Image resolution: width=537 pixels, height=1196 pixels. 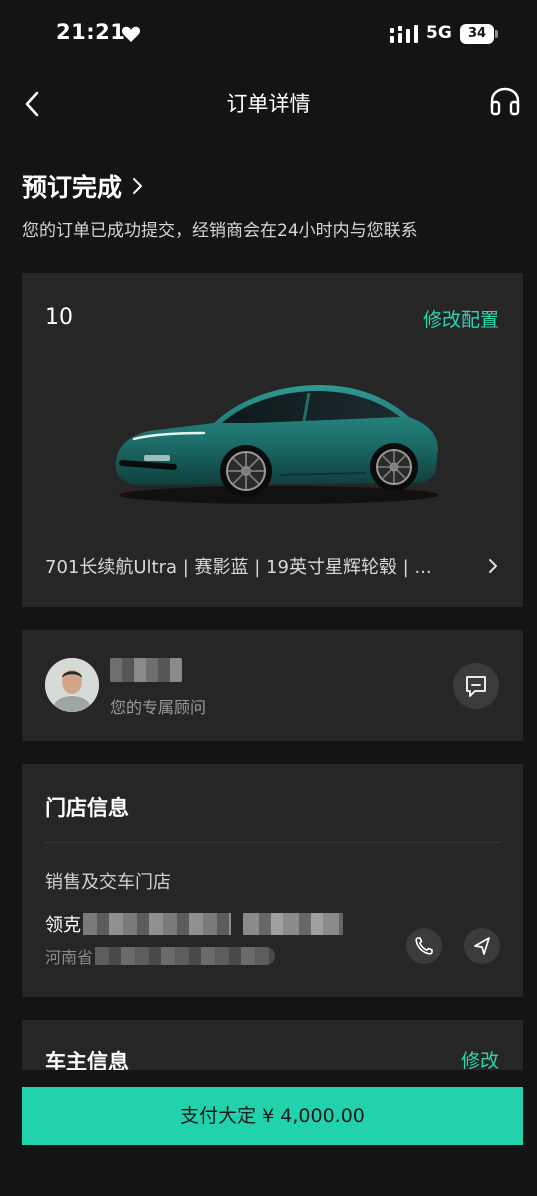 What do you see at coordinates (505, 102) in the screenshot?
I see `headset-icon` at bounding box center [505, 102].